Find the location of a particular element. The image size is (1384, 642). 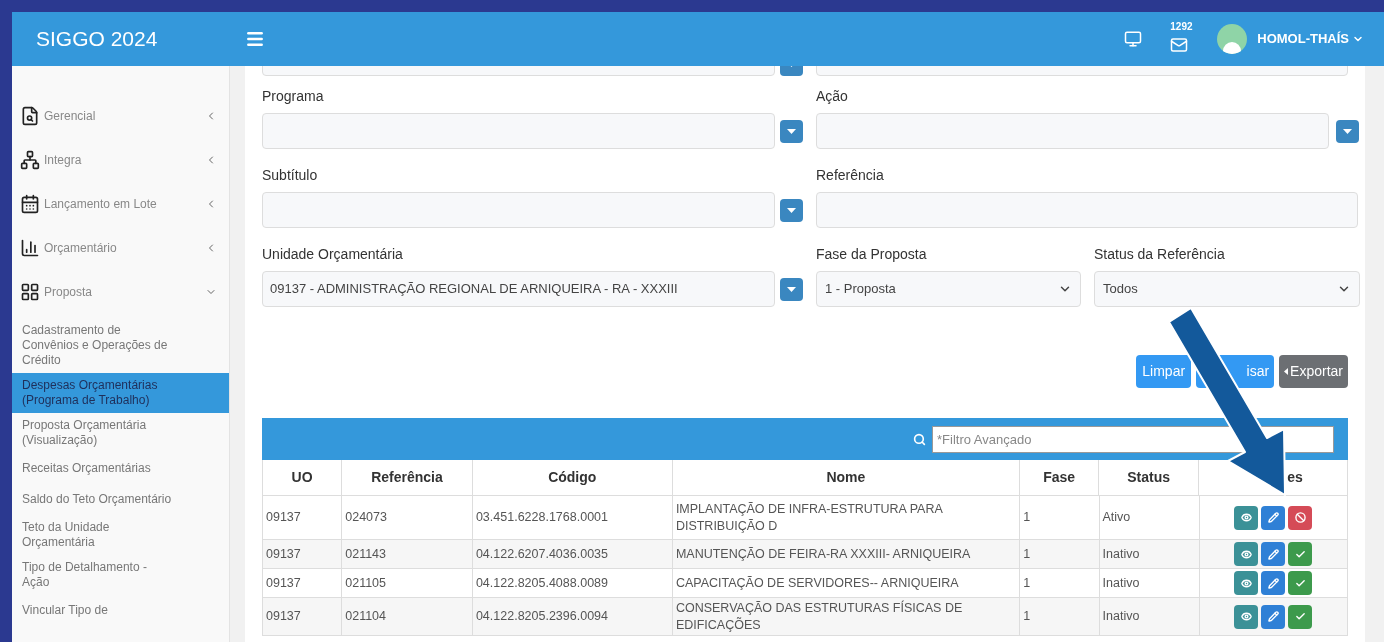

mail-icon is located at coordinates (1179, 45).